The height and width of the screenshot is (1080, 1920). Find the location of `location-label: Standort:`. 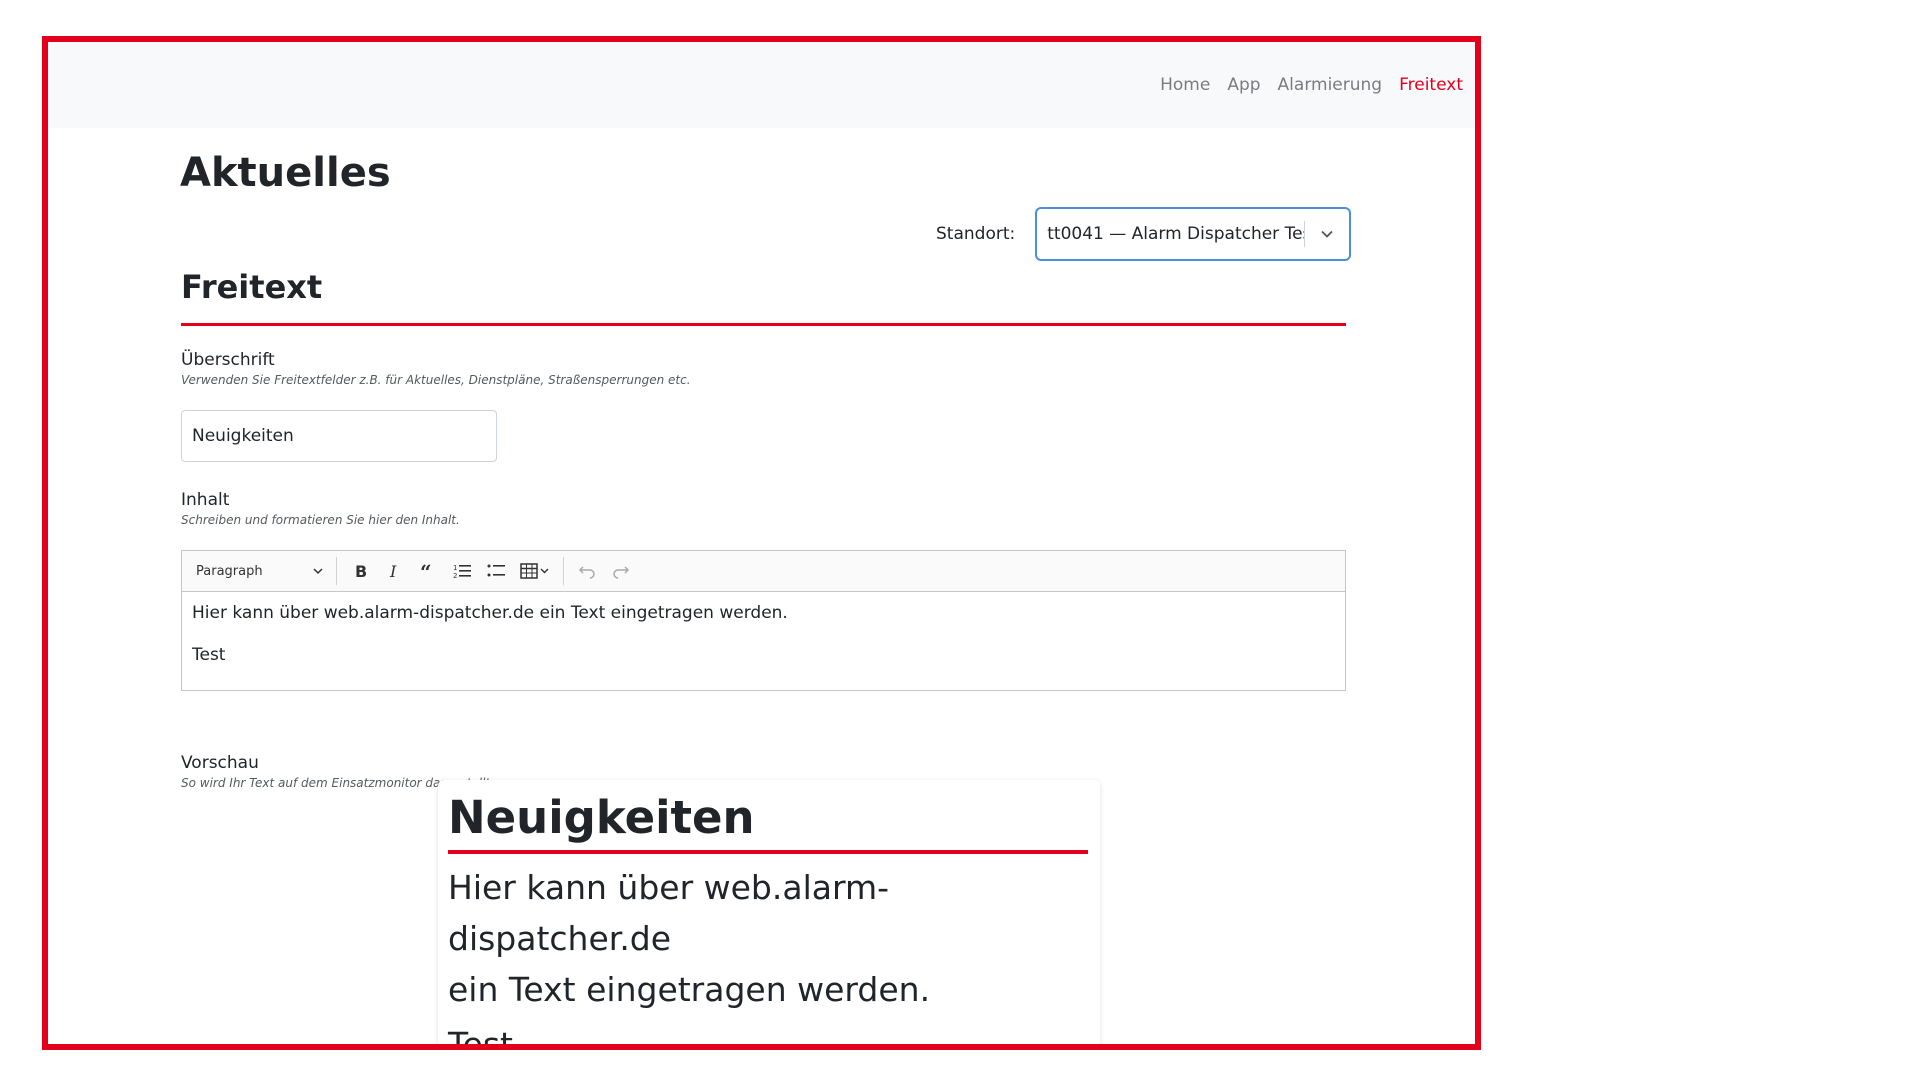

location-label: Standort: is located at coordinates (976, 234).